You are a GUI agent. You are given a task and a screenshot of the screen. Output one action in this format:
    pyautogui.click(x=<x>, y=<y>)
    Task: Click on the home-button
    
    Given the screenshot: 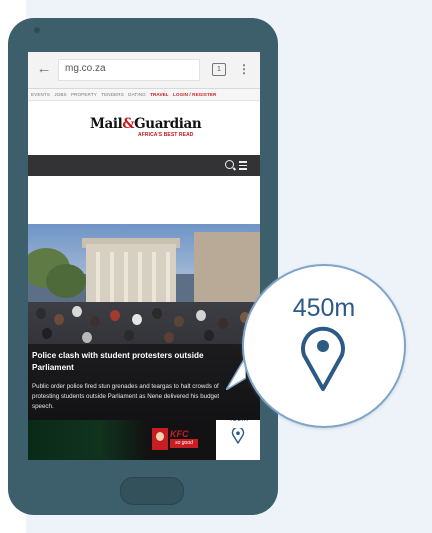 What is the action you would take?
    pyautogui.click(x=152, y=491)
    